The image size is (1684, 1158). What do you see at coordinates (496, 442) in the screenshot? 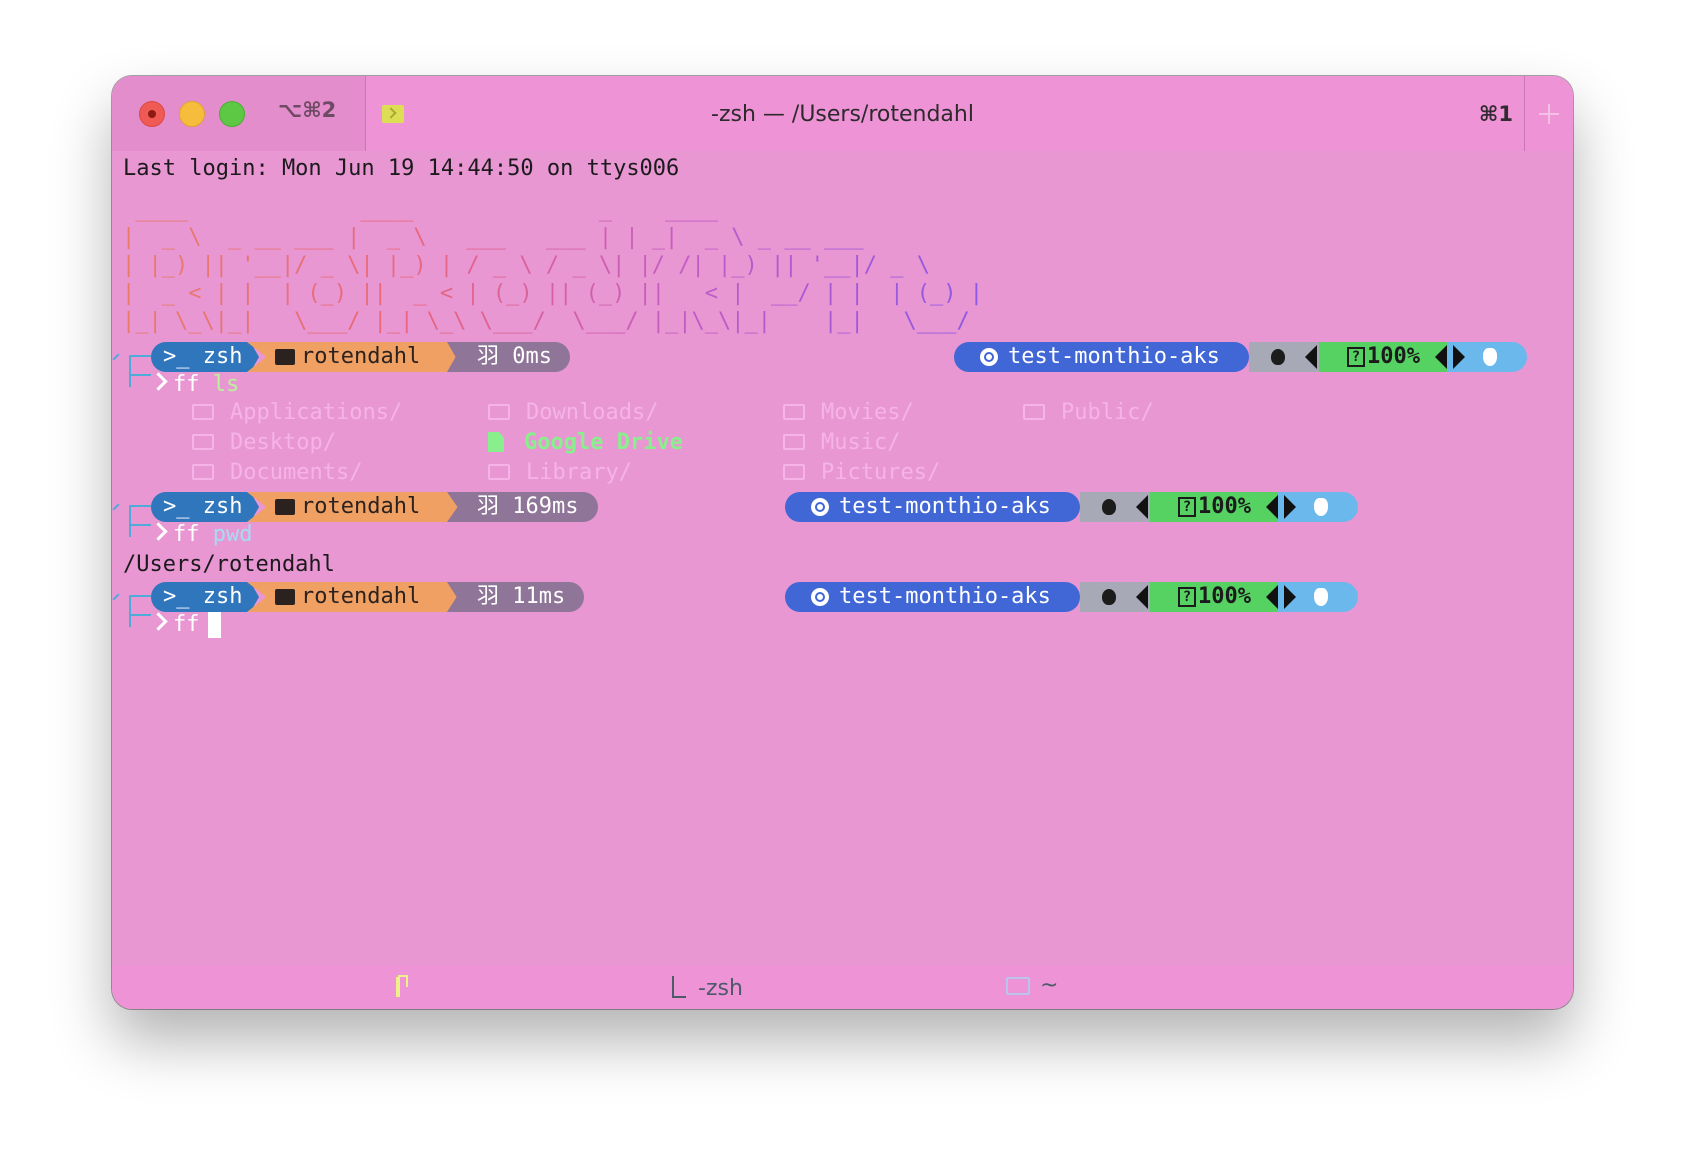
I see `file-icon` at bounding box center [496, 442].